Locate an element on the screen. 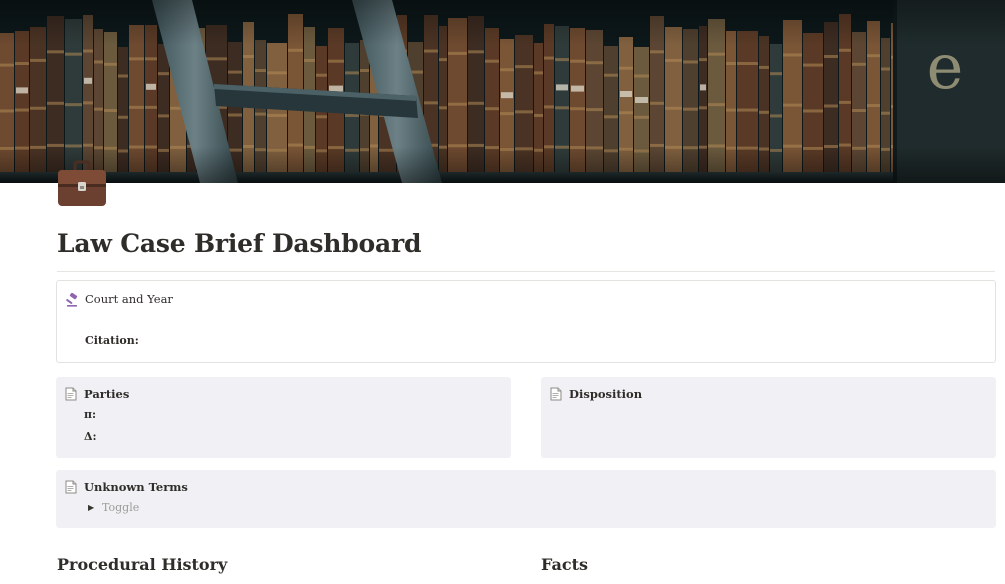 Image resolution: width=1005 pixels, height=584 pixels. briefcase-icon is located at coordinates (82, 184).